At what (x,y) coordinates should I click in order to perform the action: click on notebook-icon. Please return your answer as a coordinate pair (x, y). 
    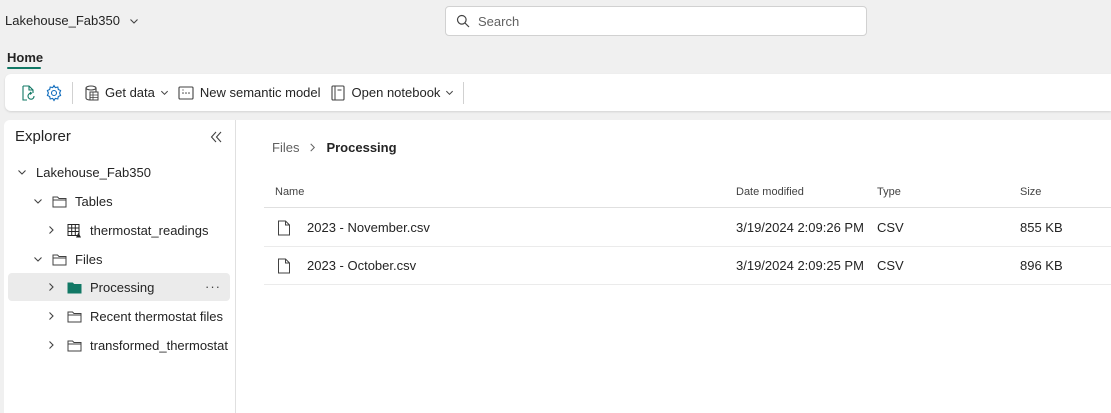
    Looking at the image, I should click on (337, 92).